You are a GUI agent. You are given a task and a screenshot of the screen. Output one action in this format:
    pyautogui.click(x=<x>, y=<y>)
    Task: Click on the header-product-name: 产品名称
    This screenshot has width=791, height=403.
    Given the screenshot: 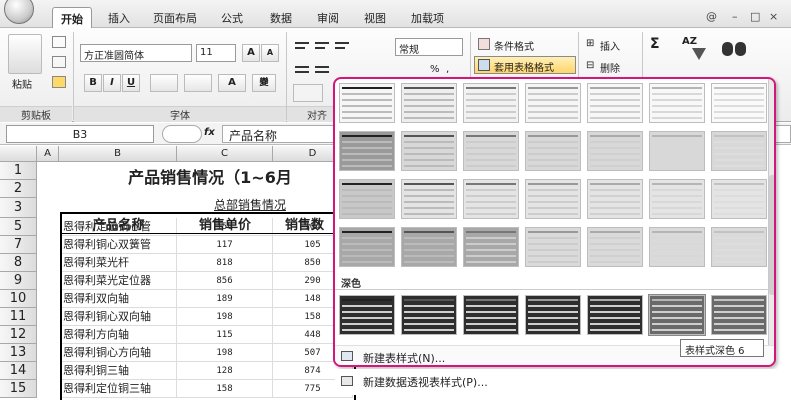 What is the action you would take?
    pyautogui.click(x=118, y=224)
    